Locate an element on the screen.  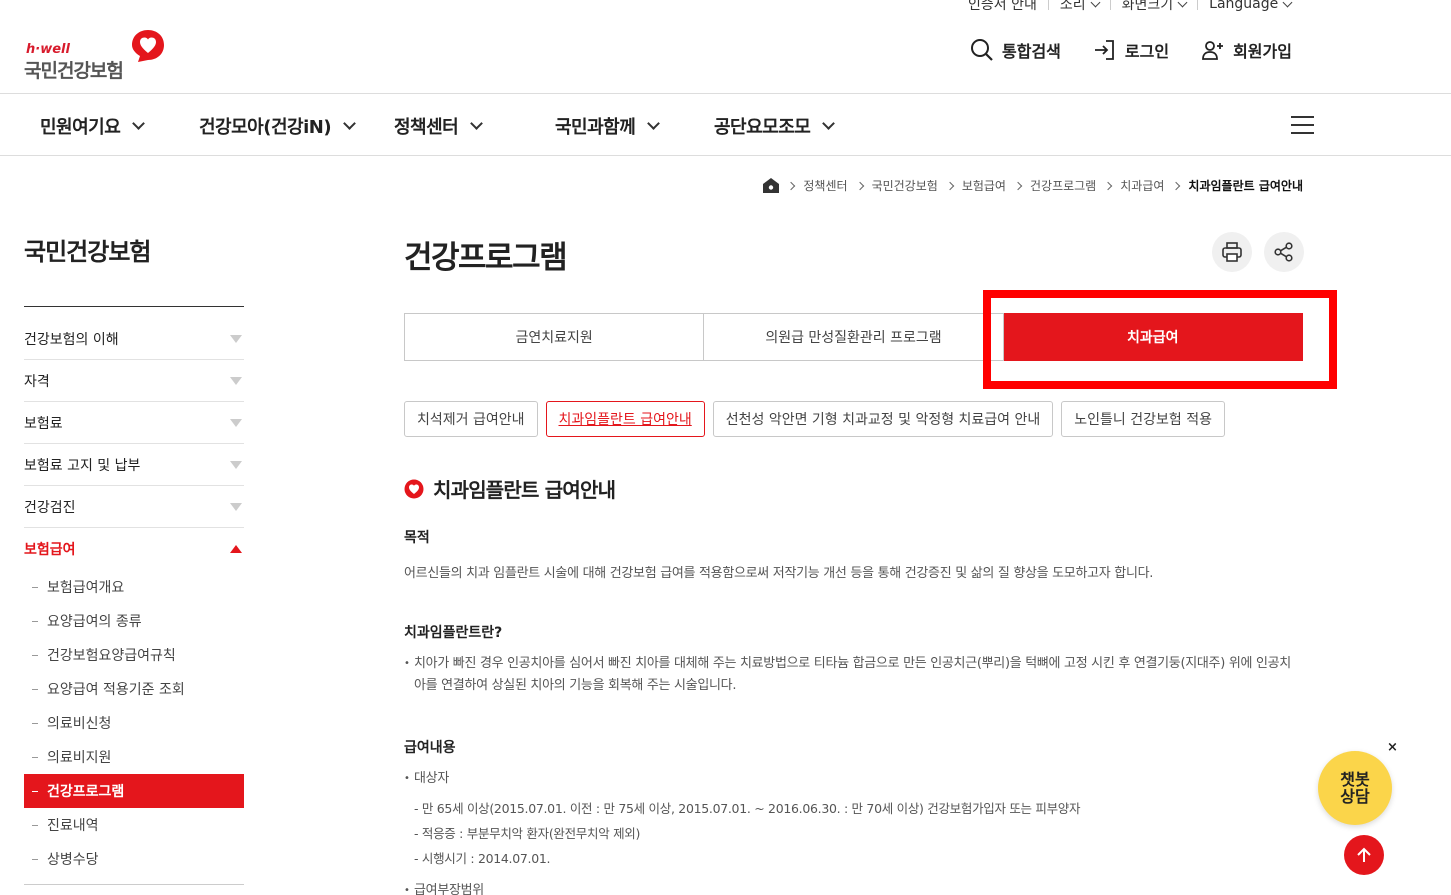
lnb-sub-item: 보험급여개요 is located at coordinates (134, 587).